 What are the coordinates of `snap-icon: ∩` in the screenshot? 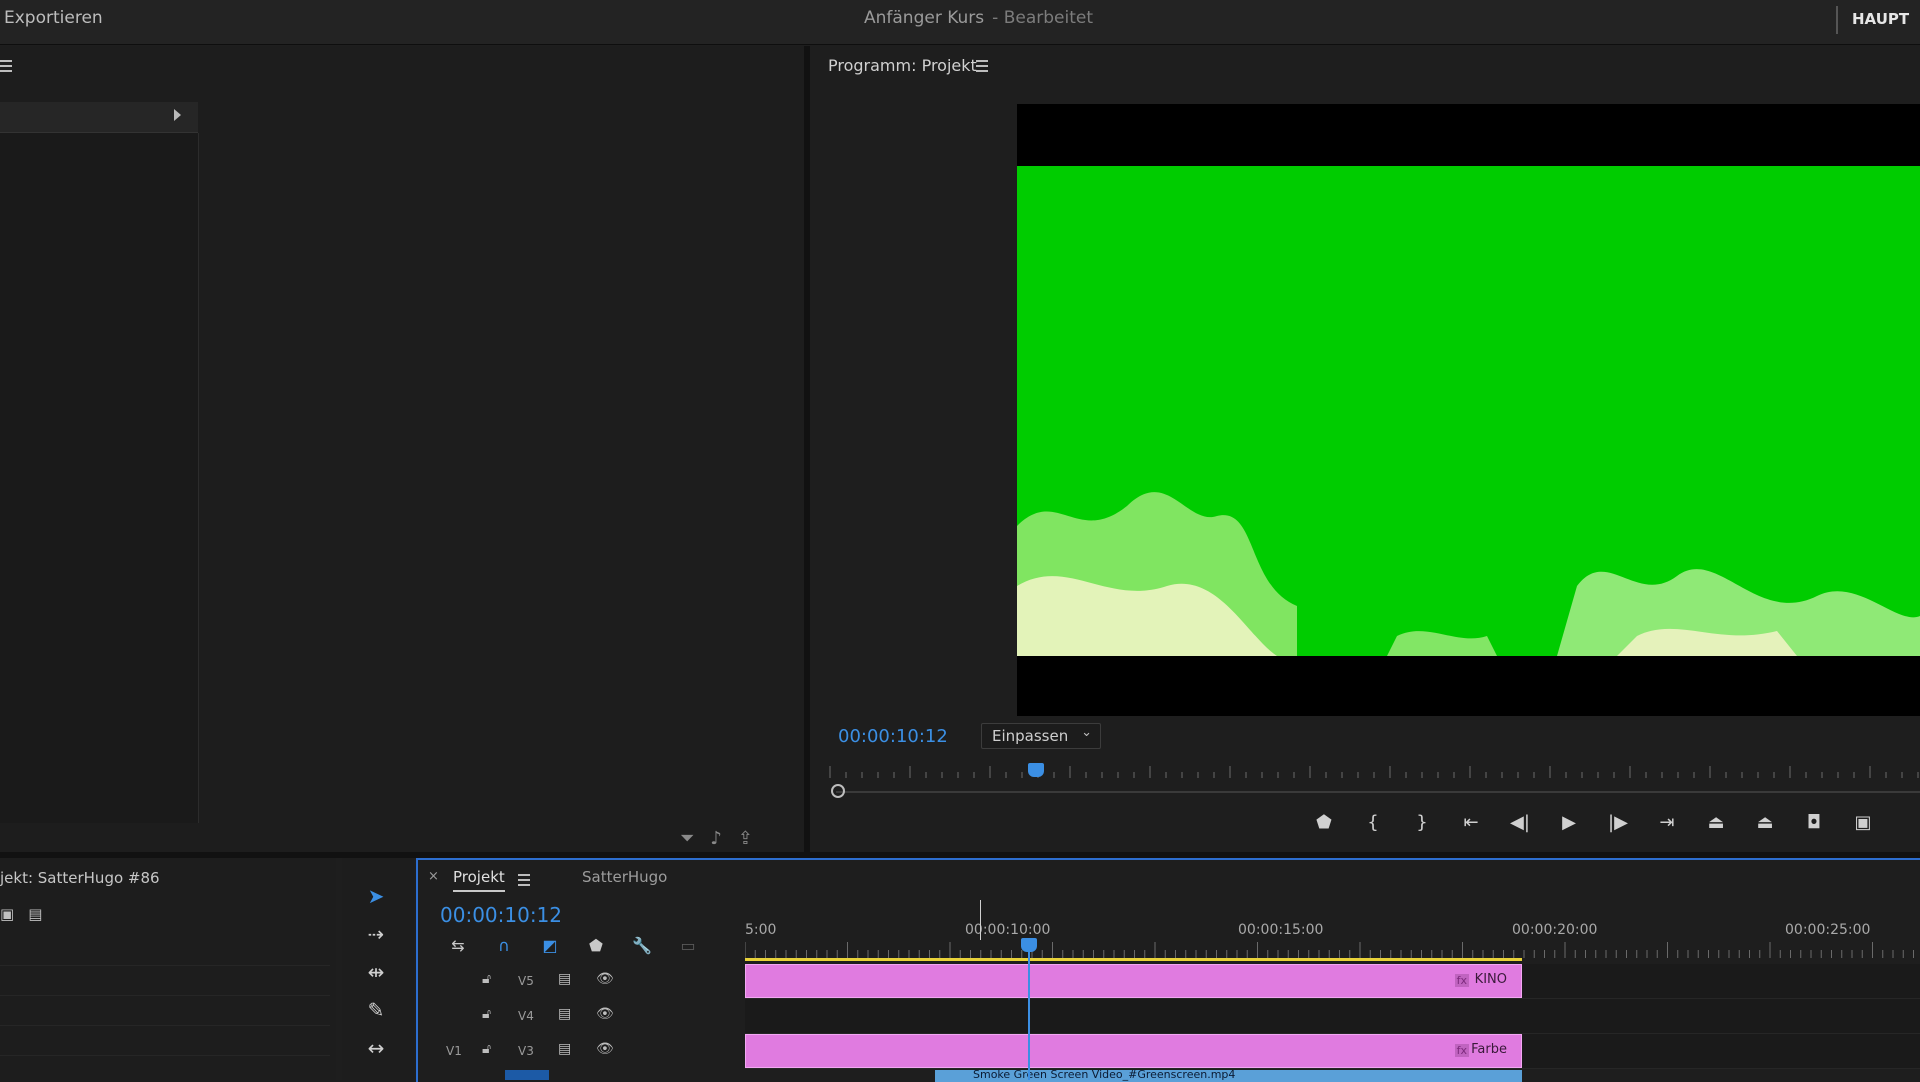 It's located at (504, 945).